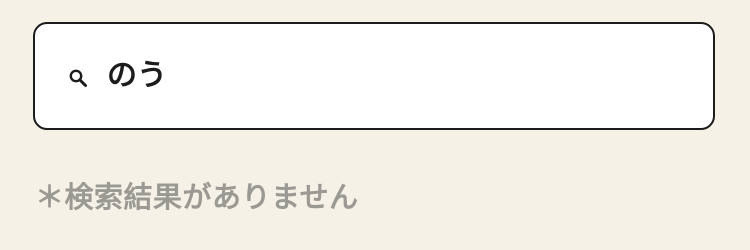  Describe the element at coordinates (197, 197) in the screenshot. I see `no-results-message: ＊検索結果がありません` at that location.